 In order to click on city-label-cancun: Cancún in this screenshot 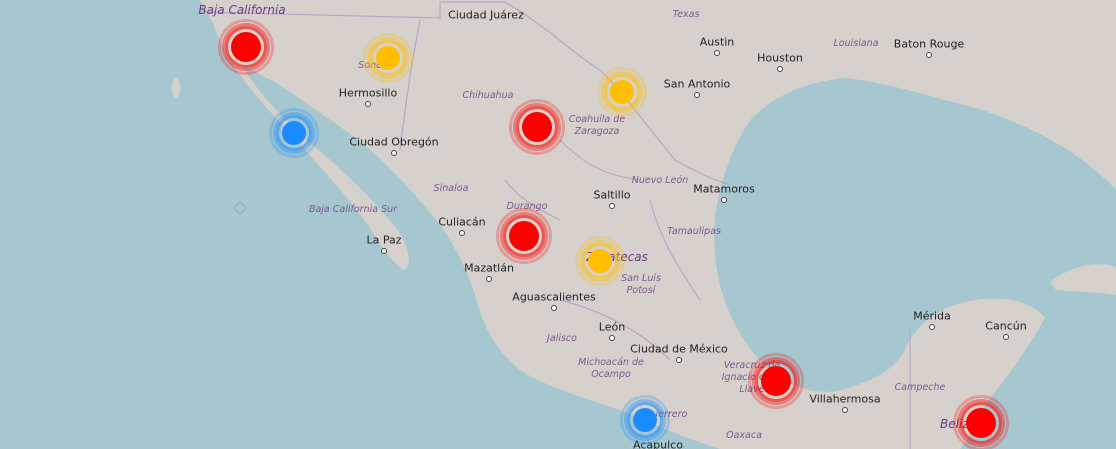, I will do `click(1006, 326)`.